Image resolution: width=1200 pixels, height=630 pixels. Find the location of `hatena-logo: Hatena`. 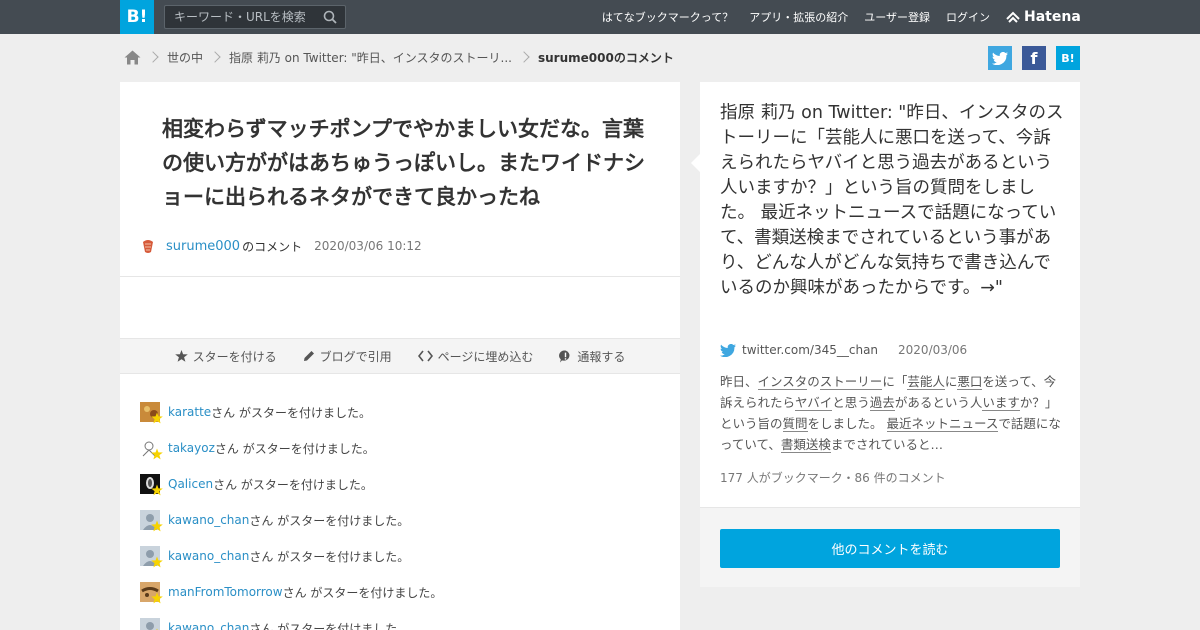

hatena-logo: Hatena is located at coordinates (1043, 17).